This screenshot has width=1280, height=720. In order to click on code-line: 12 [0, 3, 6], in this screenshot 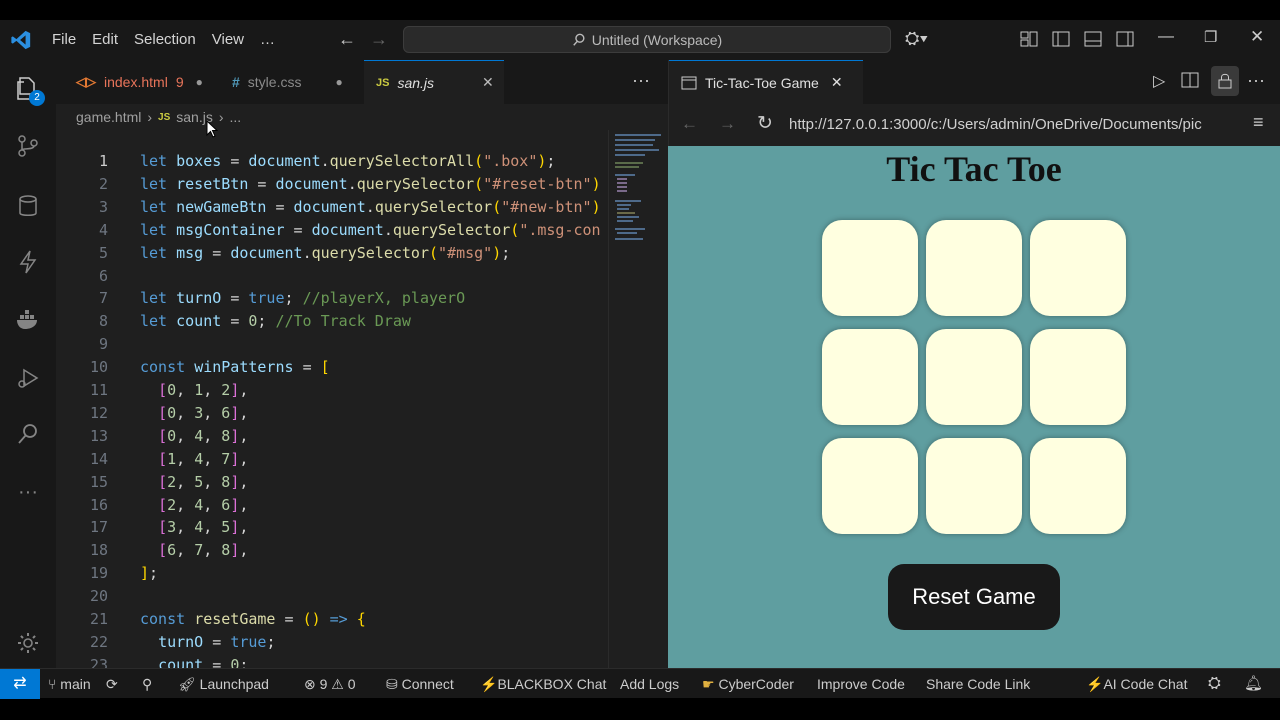, I will do `click(332, 413)`.